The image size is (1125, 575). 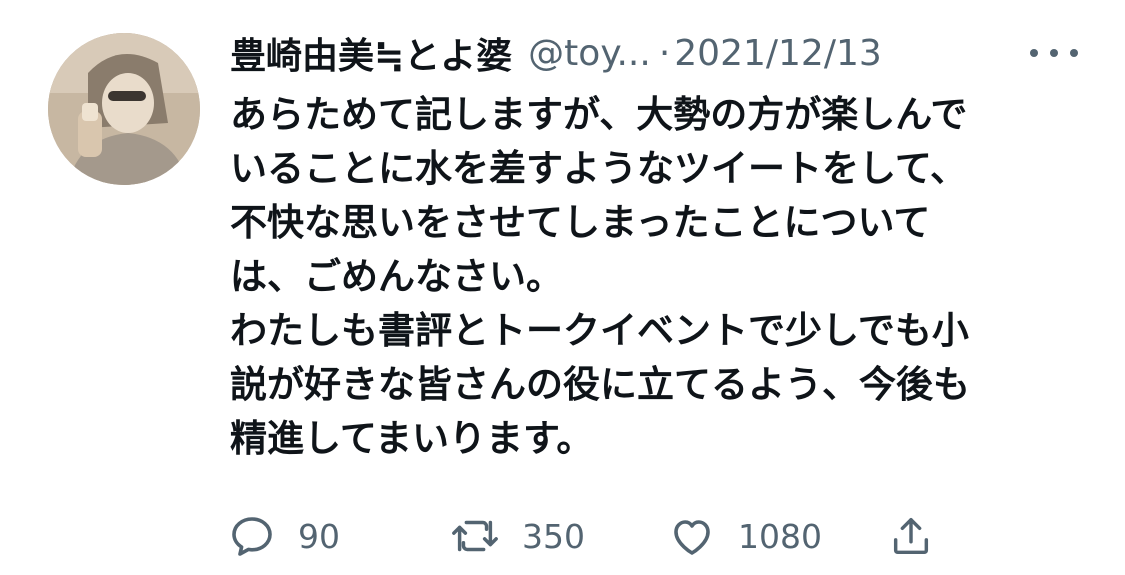 What do you see at coordinates (284, 536) in the screenshot?
I see `reply-button: 90` at bounding box center [284, 536].